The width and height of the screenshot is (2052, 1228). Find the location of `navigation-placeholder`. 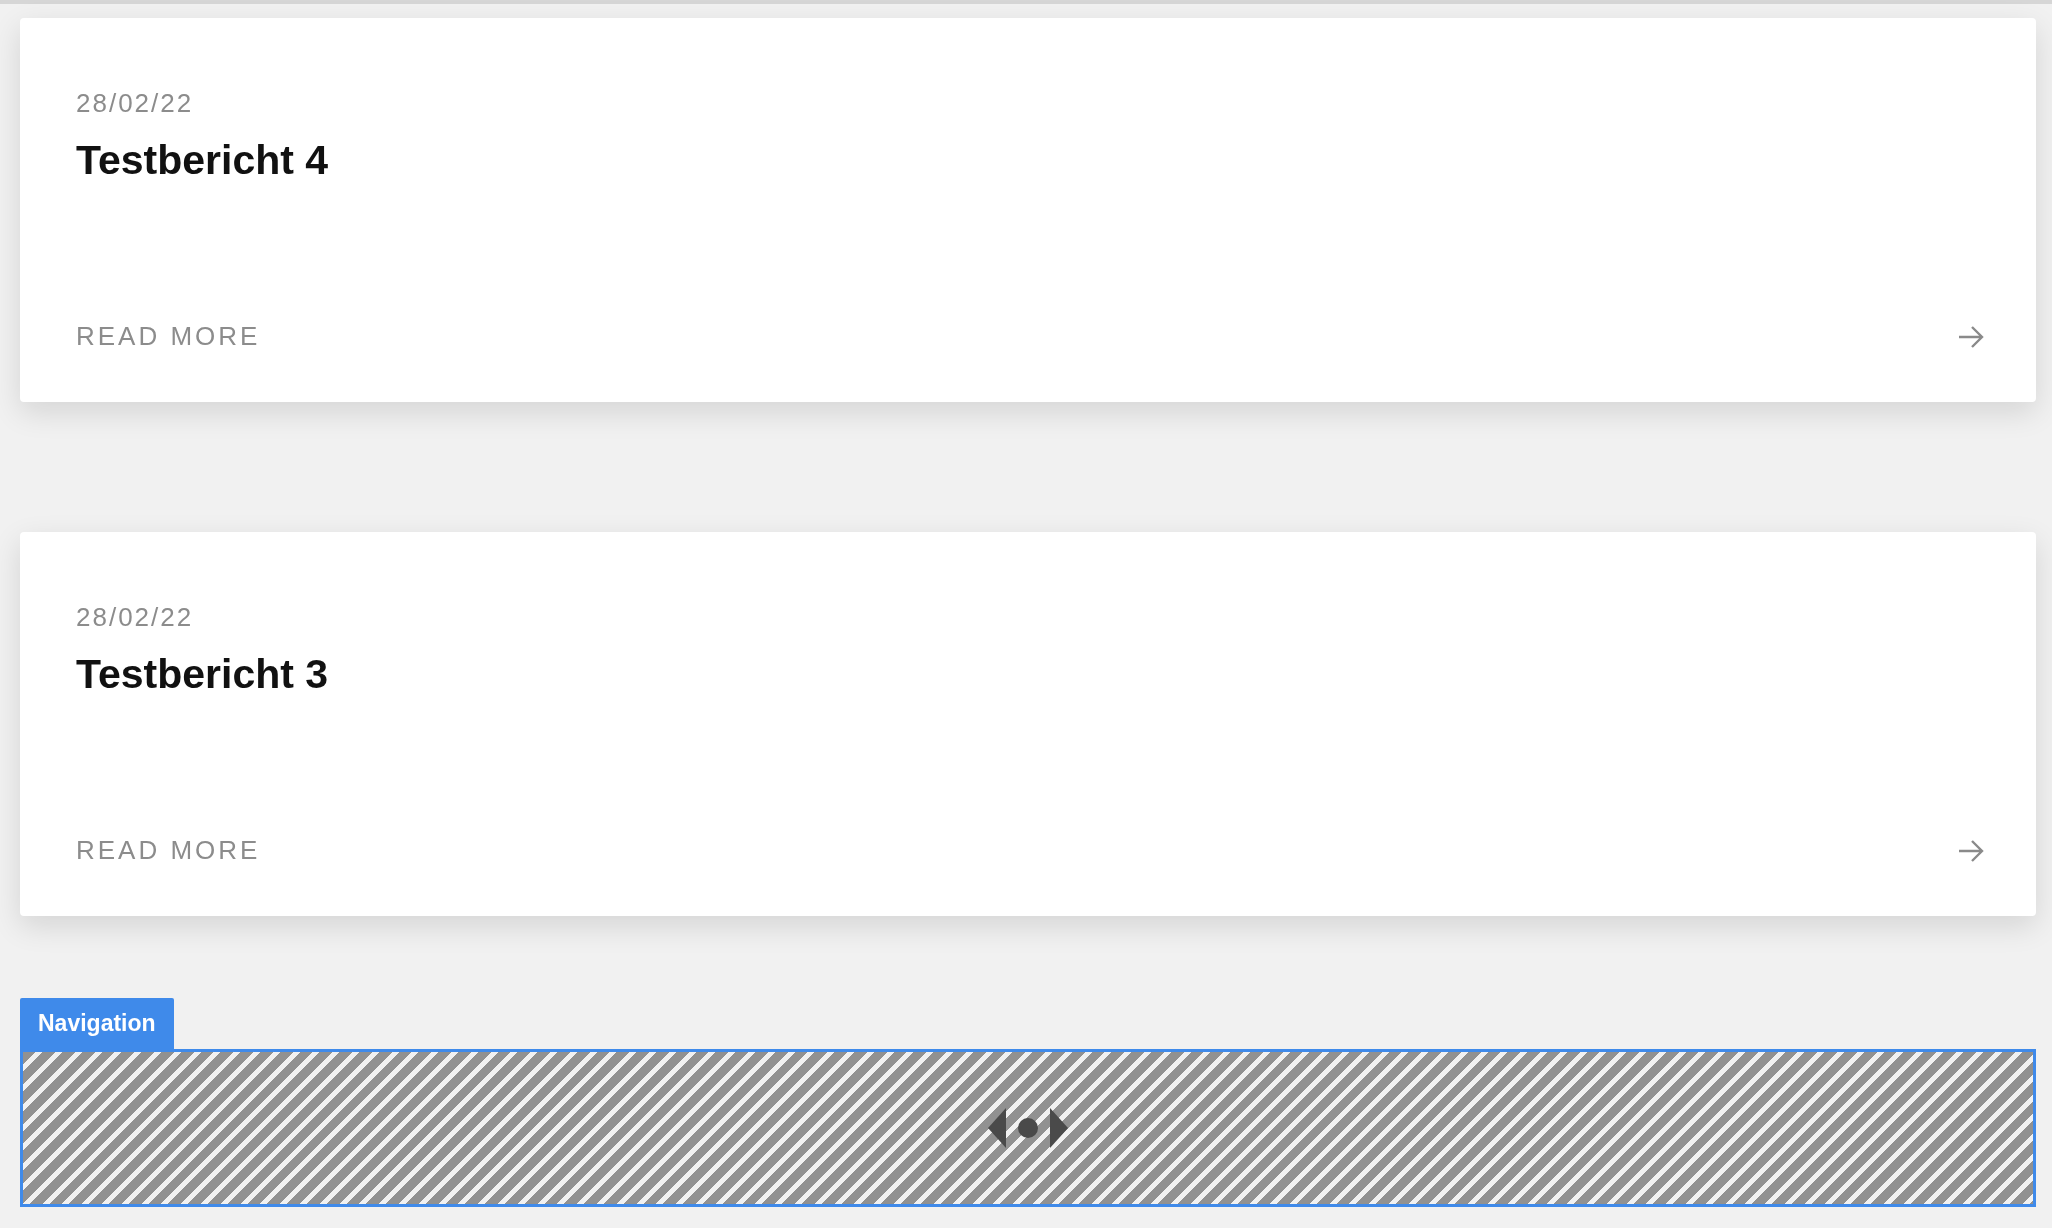

navigation-placeholder is located at coordinates (1028, 1128).